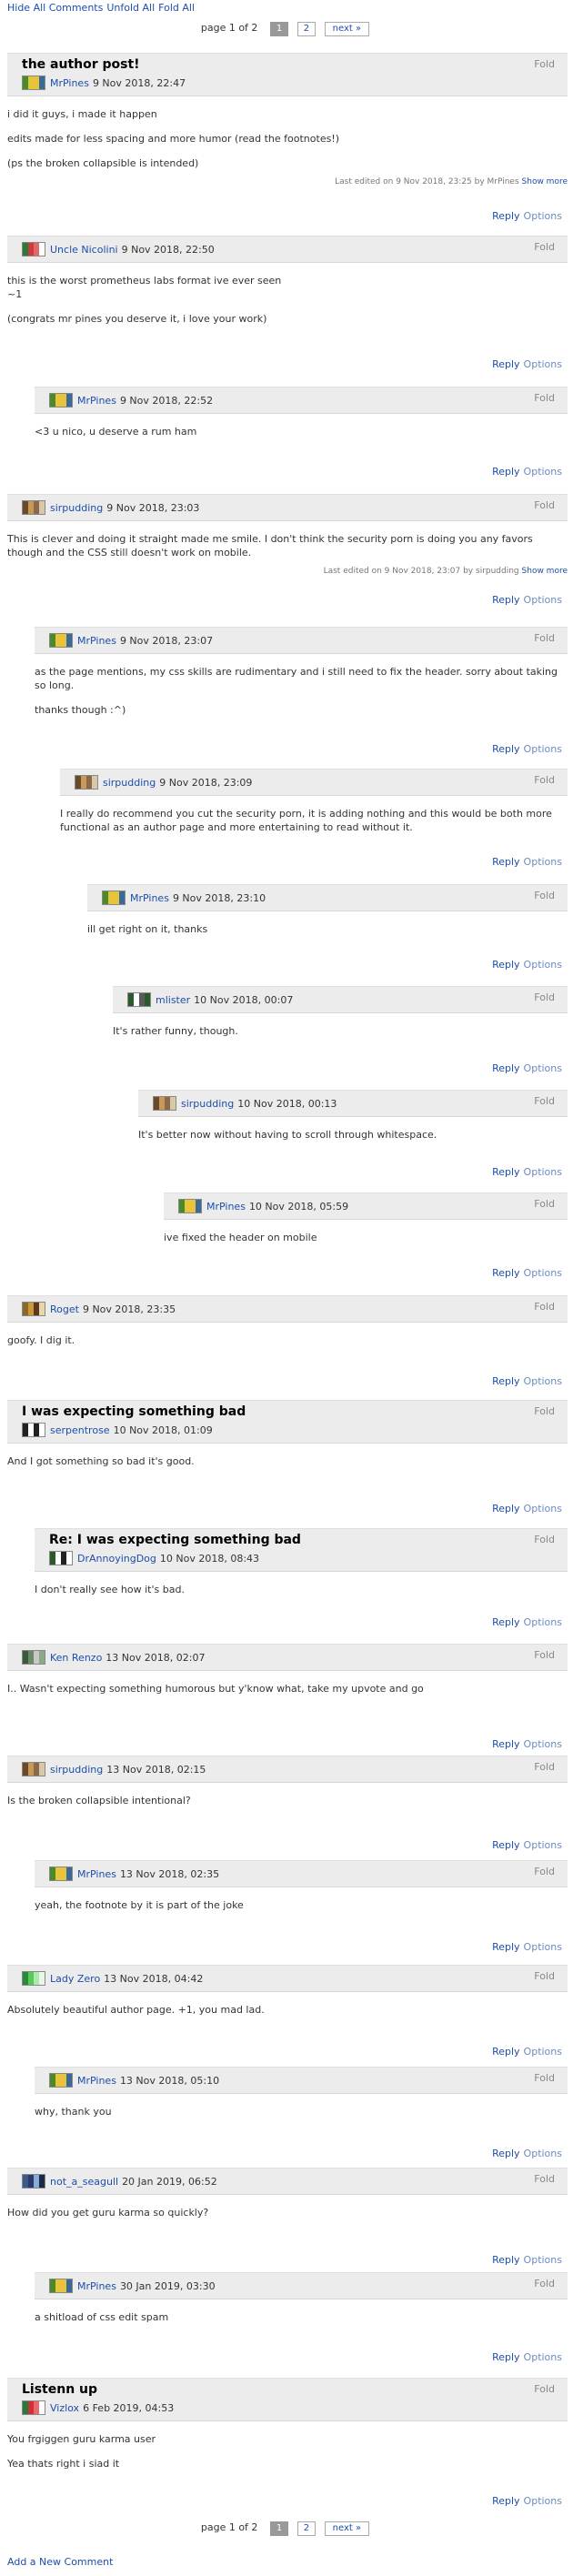 The width and height of the screenshot is (573, 2576). Describe the element at coordinates (64, 1309) in the screenshot. I see `comment-username: Roget` at that location.